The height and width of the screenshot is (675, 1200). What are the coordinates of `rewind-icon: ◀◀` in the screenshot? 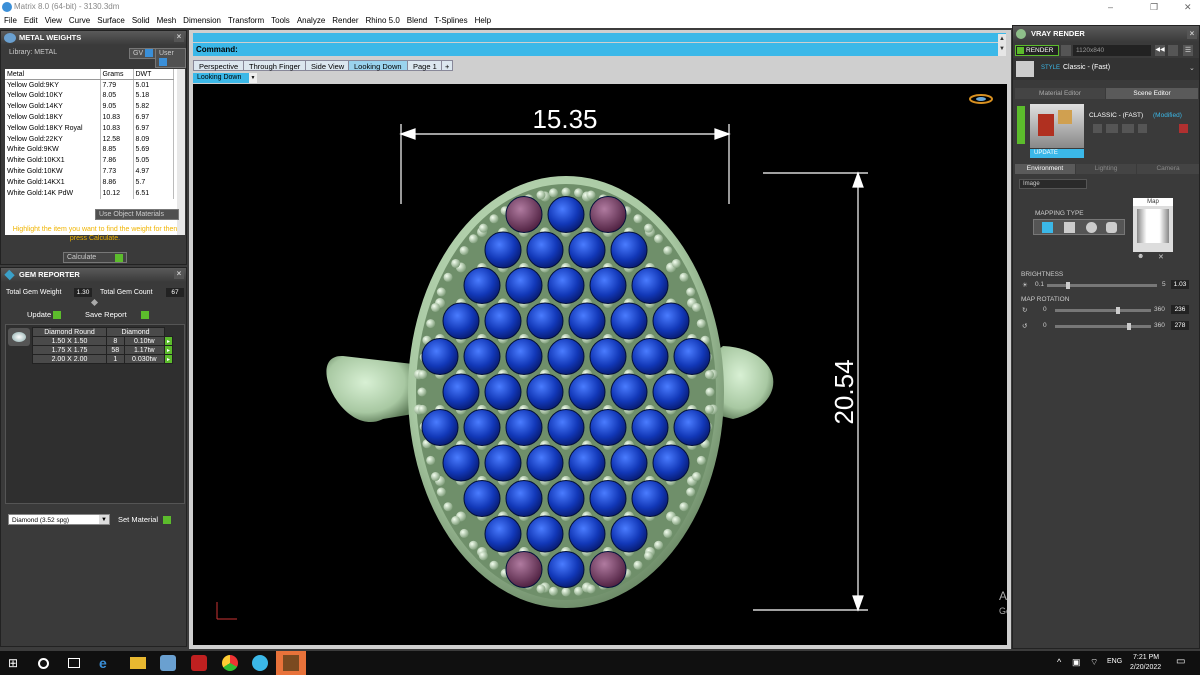 It's located at (1160, 50).